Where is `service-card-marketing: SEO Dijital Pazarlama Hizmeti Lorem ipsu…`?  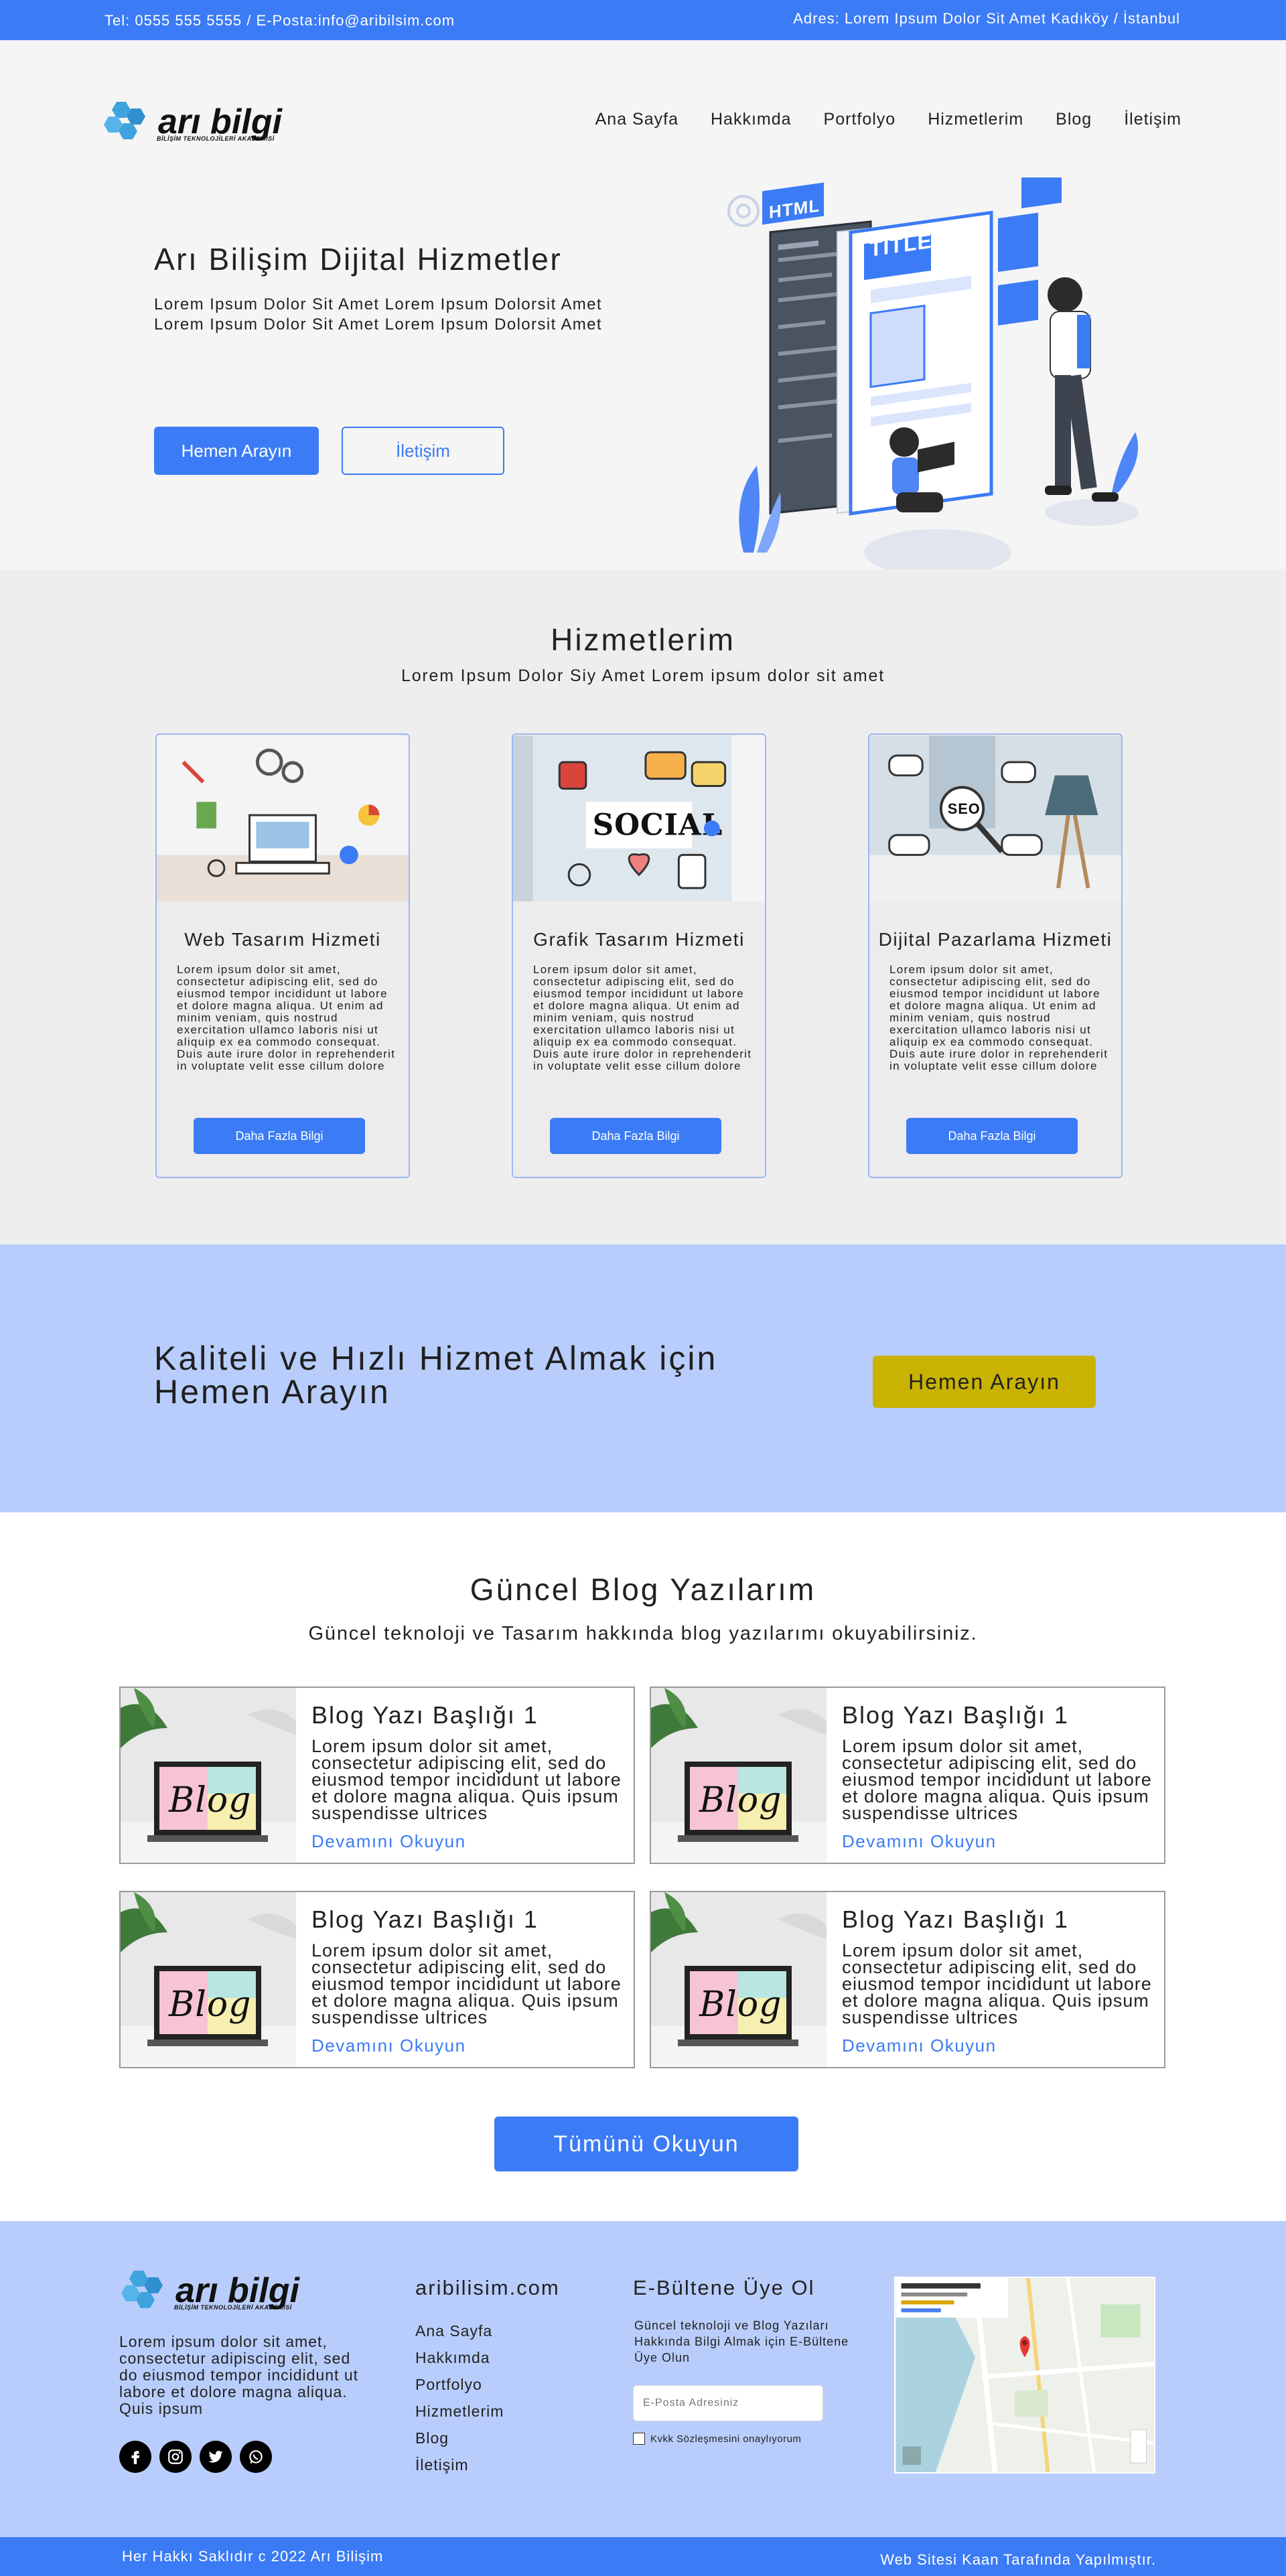
service-card-marketing: SEO Dijital Pazarlama Hizmeti Lorem ipsu… is located at coordinates (996, 955).